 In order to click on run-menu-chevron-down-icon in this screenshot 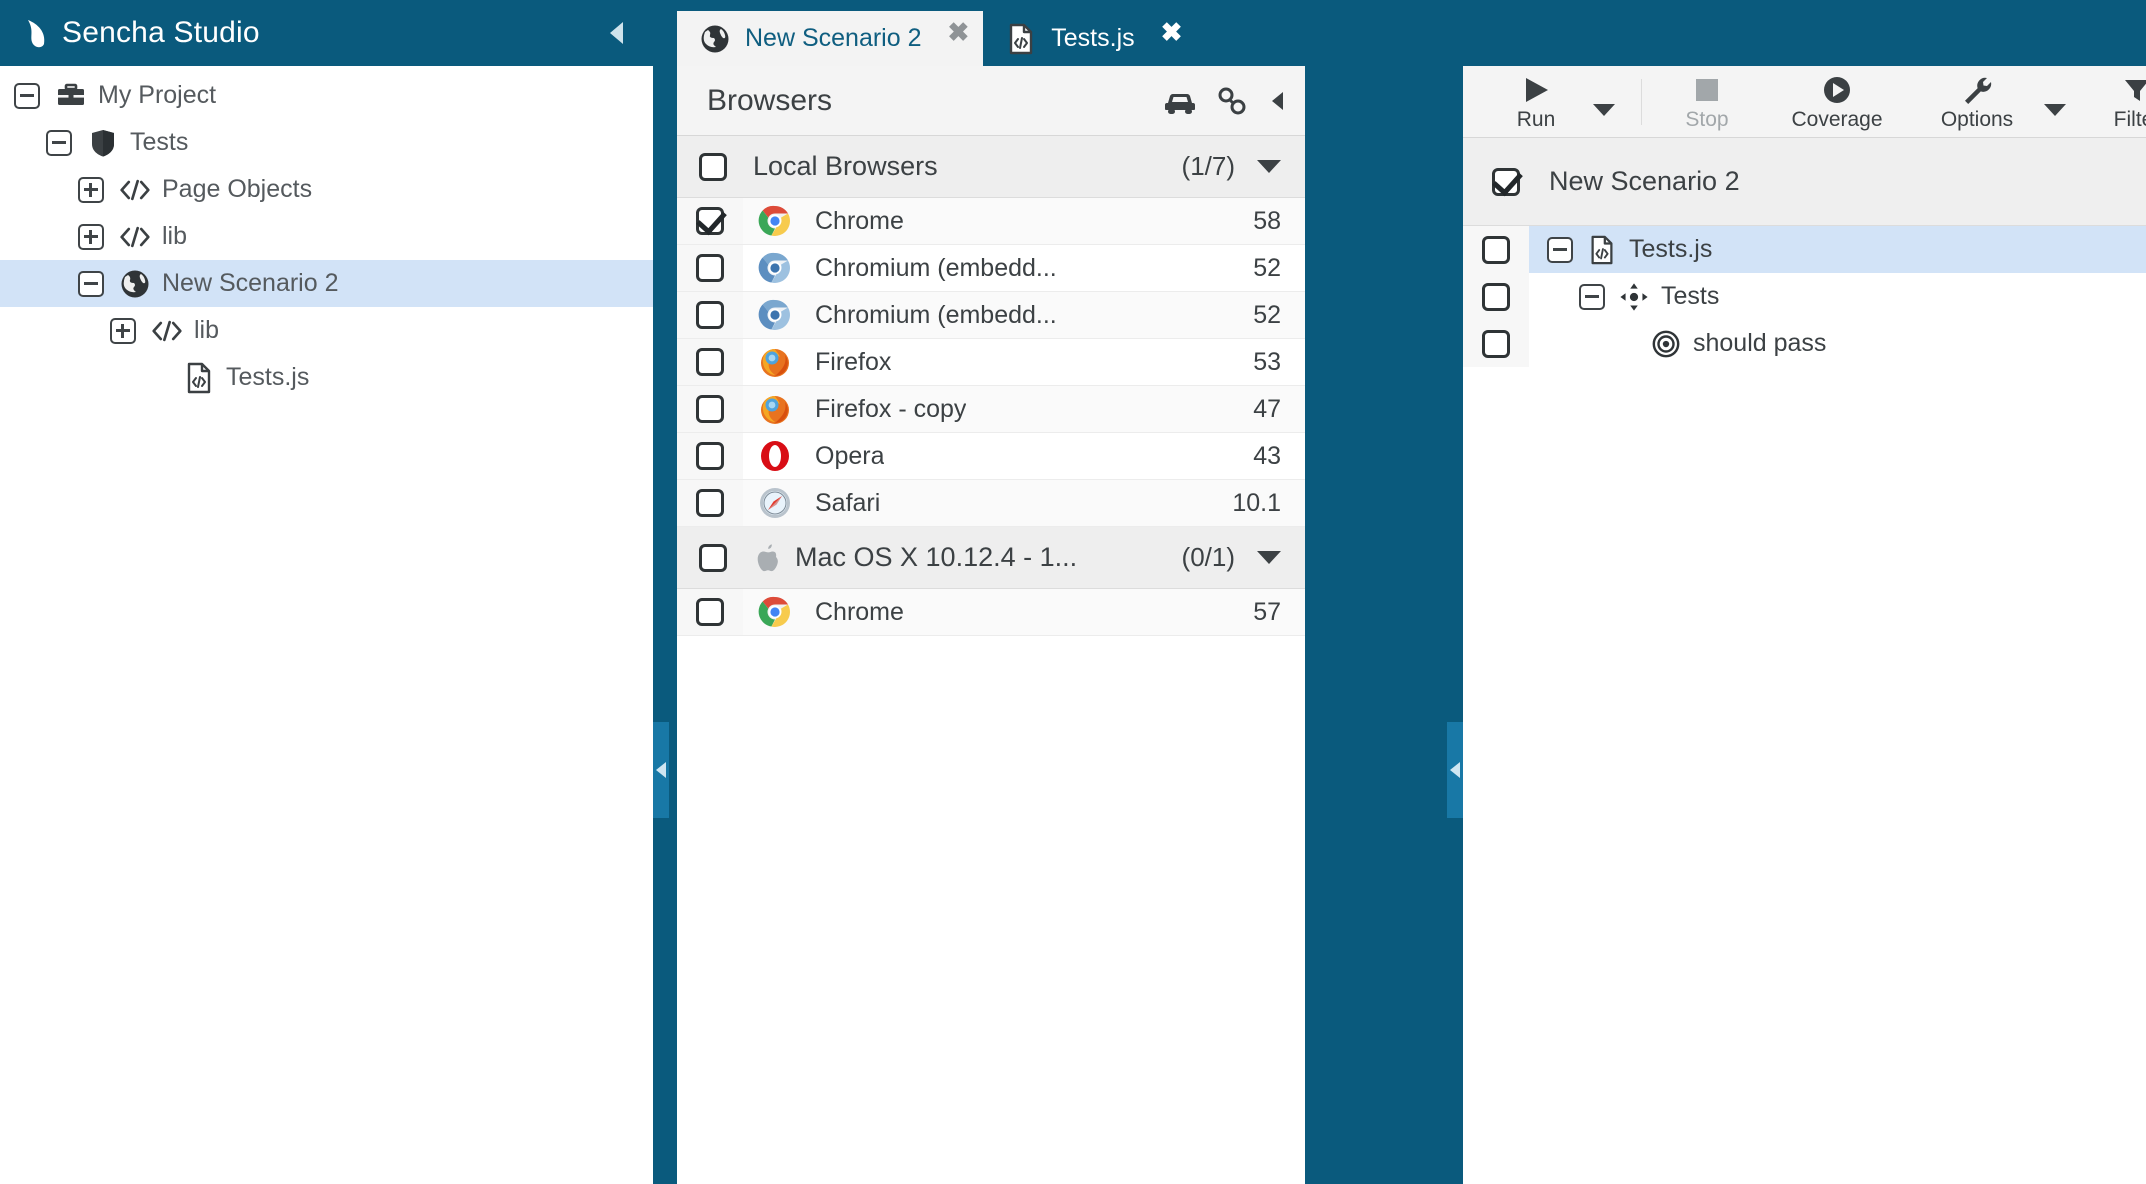, I will do `click(1604, 109)`.